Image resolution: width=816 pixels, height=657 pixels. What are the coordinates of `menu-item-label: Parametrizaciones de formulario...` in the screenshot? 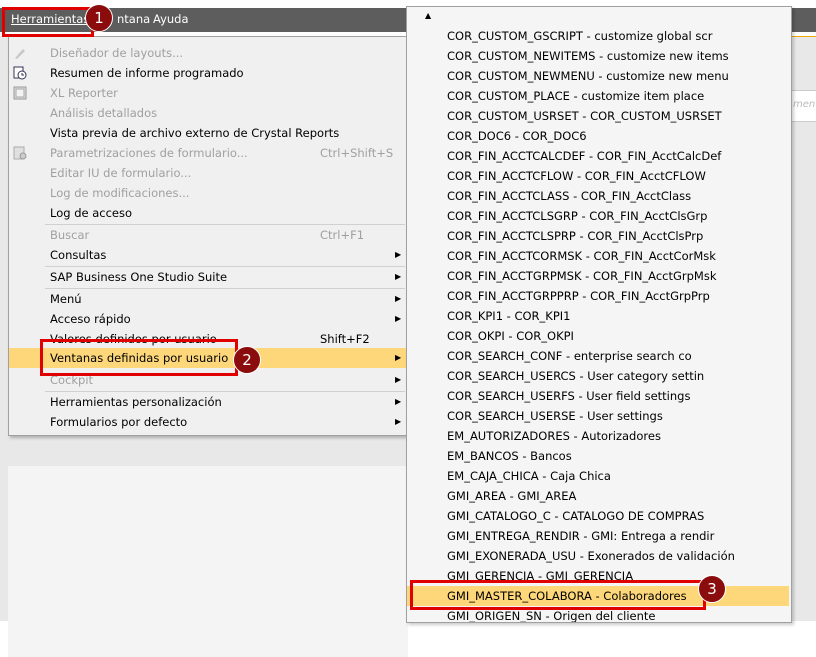 It's located at (149, 153).